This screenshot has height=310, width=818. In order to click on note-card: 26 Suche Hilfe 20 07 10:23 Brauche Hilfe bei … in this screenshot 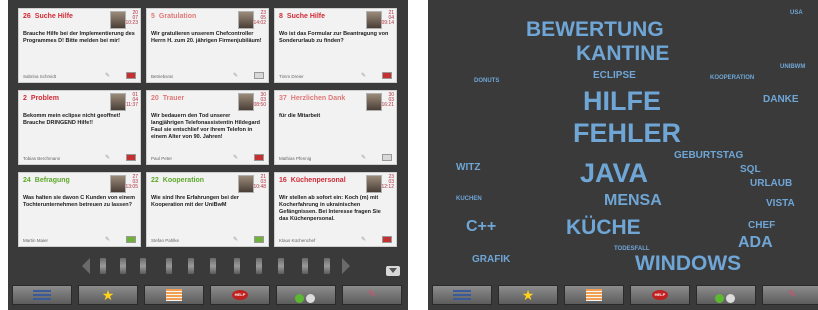, I will do `click(79, 45)`.